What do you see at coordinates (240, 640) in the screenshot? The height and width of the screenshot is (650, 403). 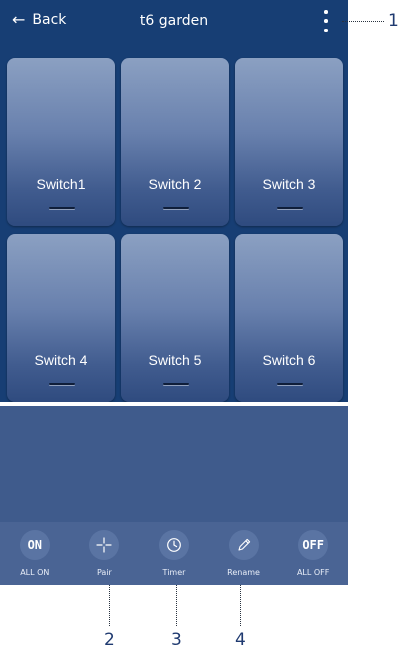 I see `callout-number-4: 4` at bounding box center [240, 640].